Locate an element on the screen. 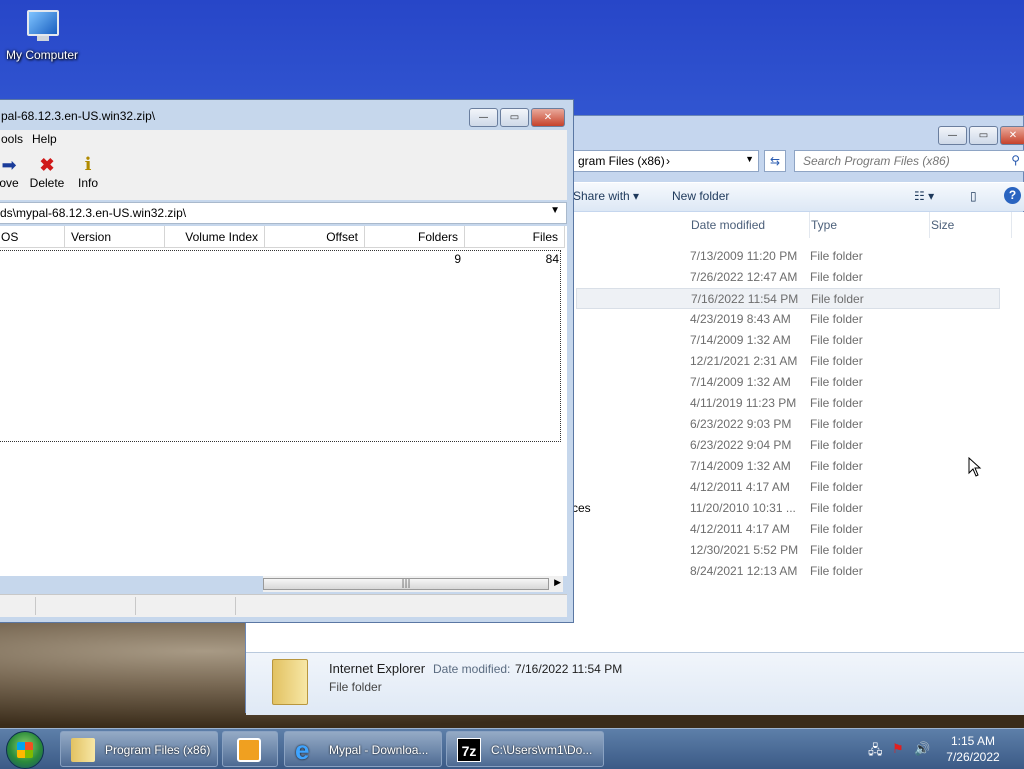 The height and width of the screenshot is (769, 1024). my-computer-desktop-icon: My Computer is located at coordinates (42, 35).